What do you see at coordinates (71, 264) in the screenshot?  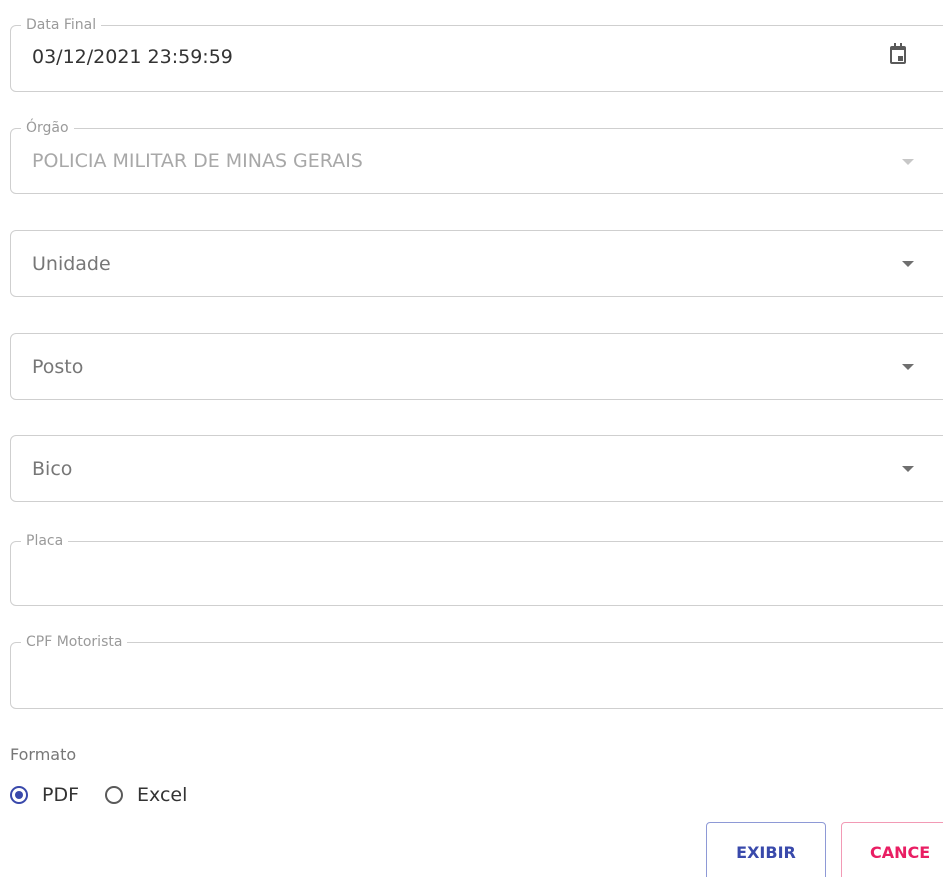 I see `unidade-placeholder: Unidade` at bounding box center [71, 264].